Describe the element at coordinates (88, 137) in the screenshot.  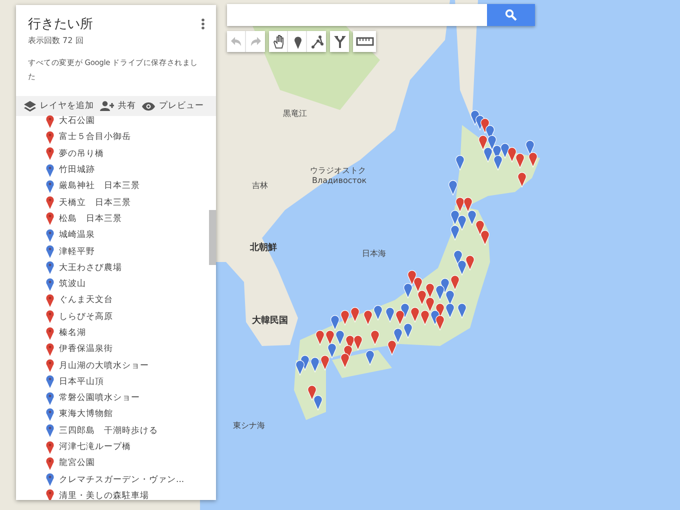
I see `place-item: 富士５合目小御岳` at that location.